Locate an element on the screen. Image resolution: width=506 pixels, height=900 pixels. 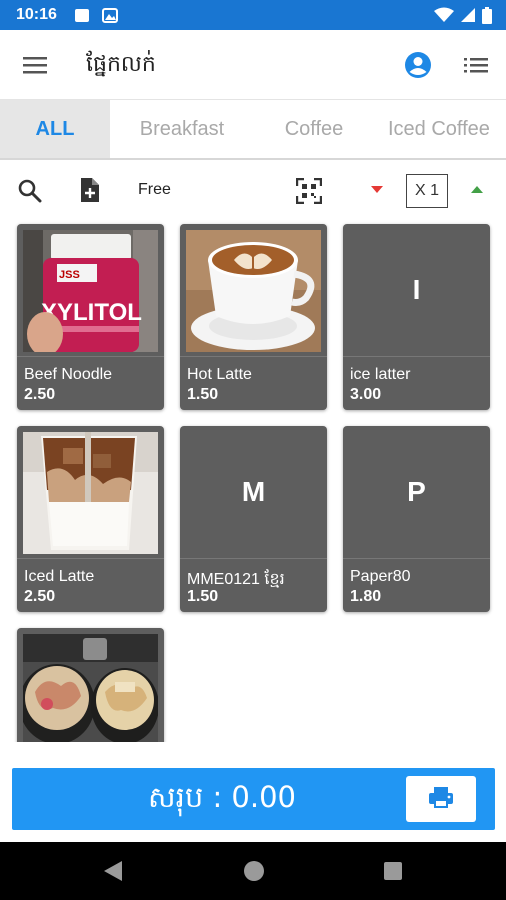
product-card: I ice latter 3.00 is located at coordinates (416, 317).